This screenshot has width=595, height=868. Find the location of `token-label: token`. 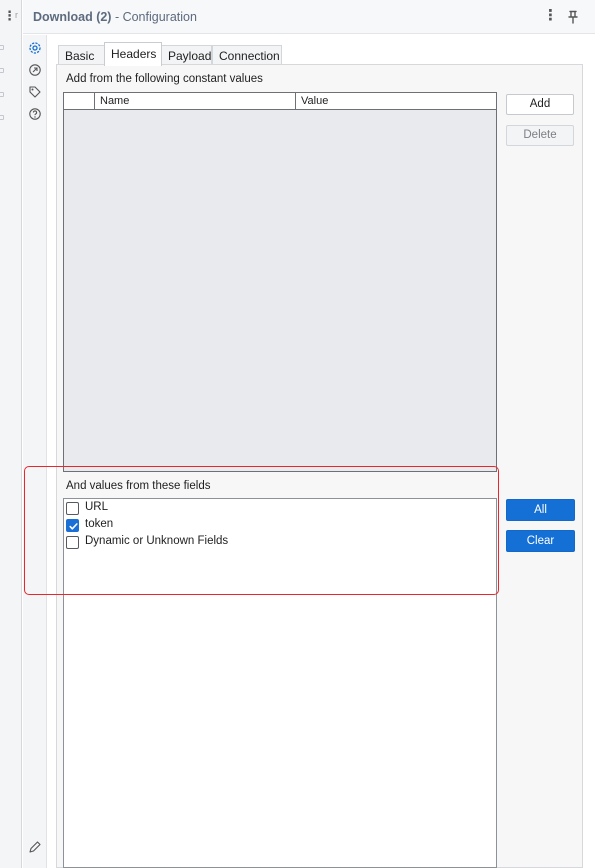

token-label: token is located at coordinates (99, 524).